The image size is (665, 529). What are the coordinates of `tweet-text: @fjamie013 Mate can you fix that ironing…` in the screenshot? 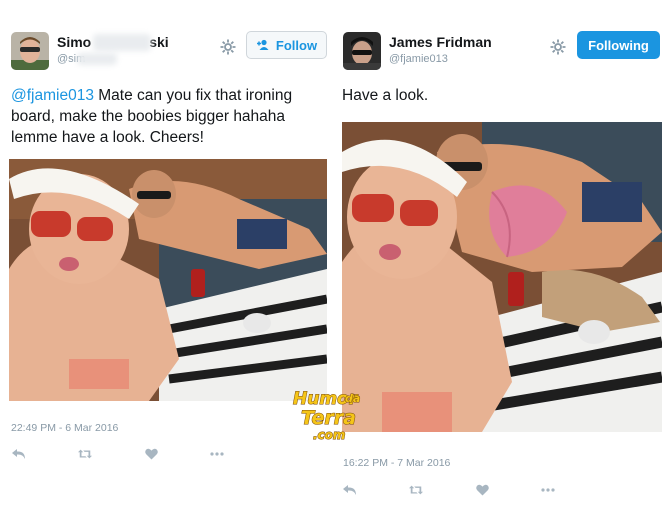 It's located at (152, 116).